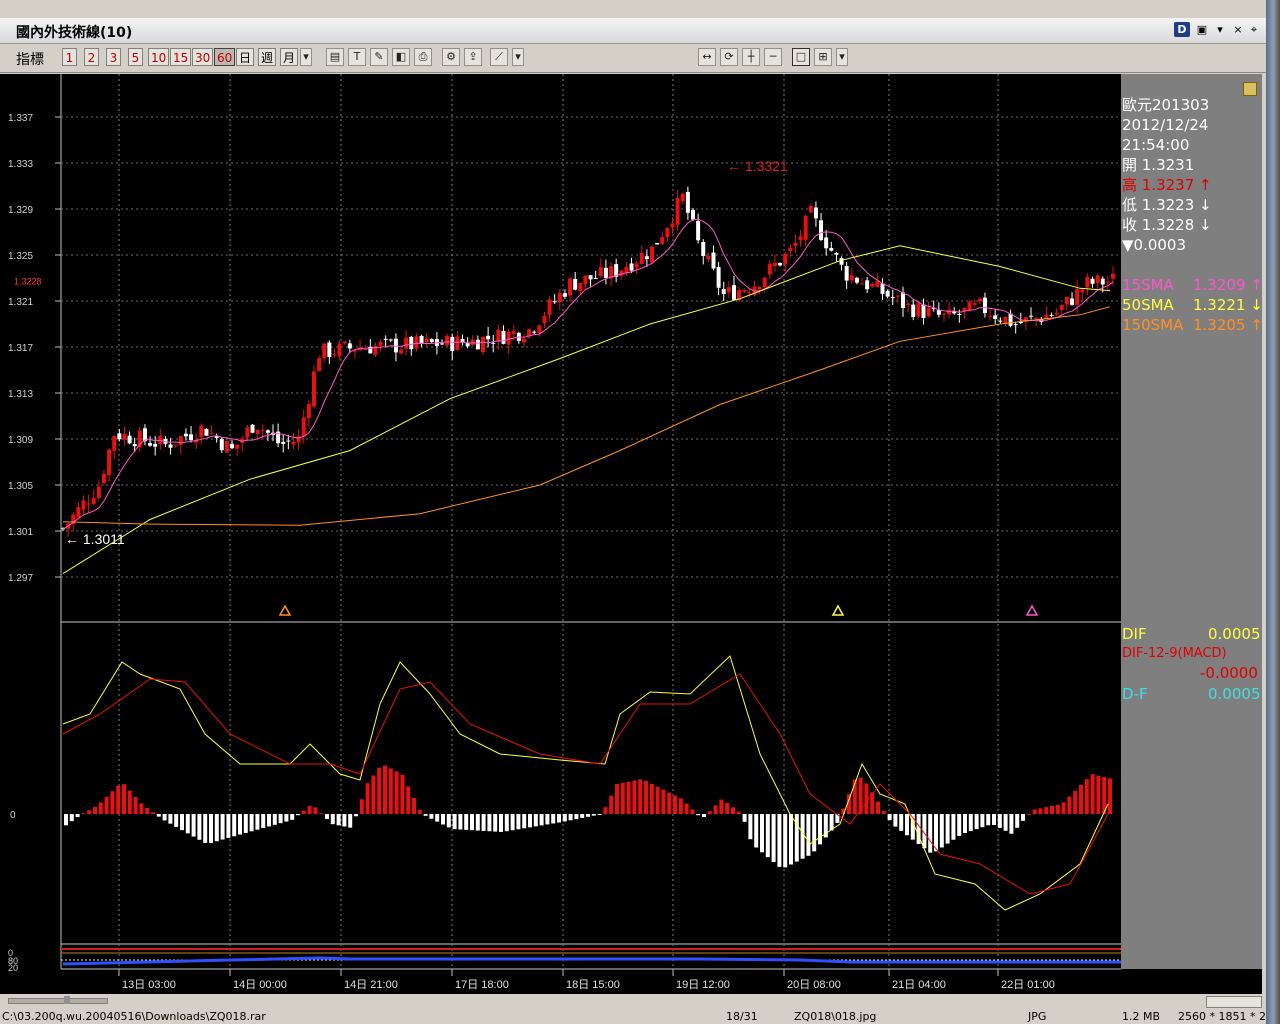  I want to click on layers-icon: ◧, so click(401, 57).